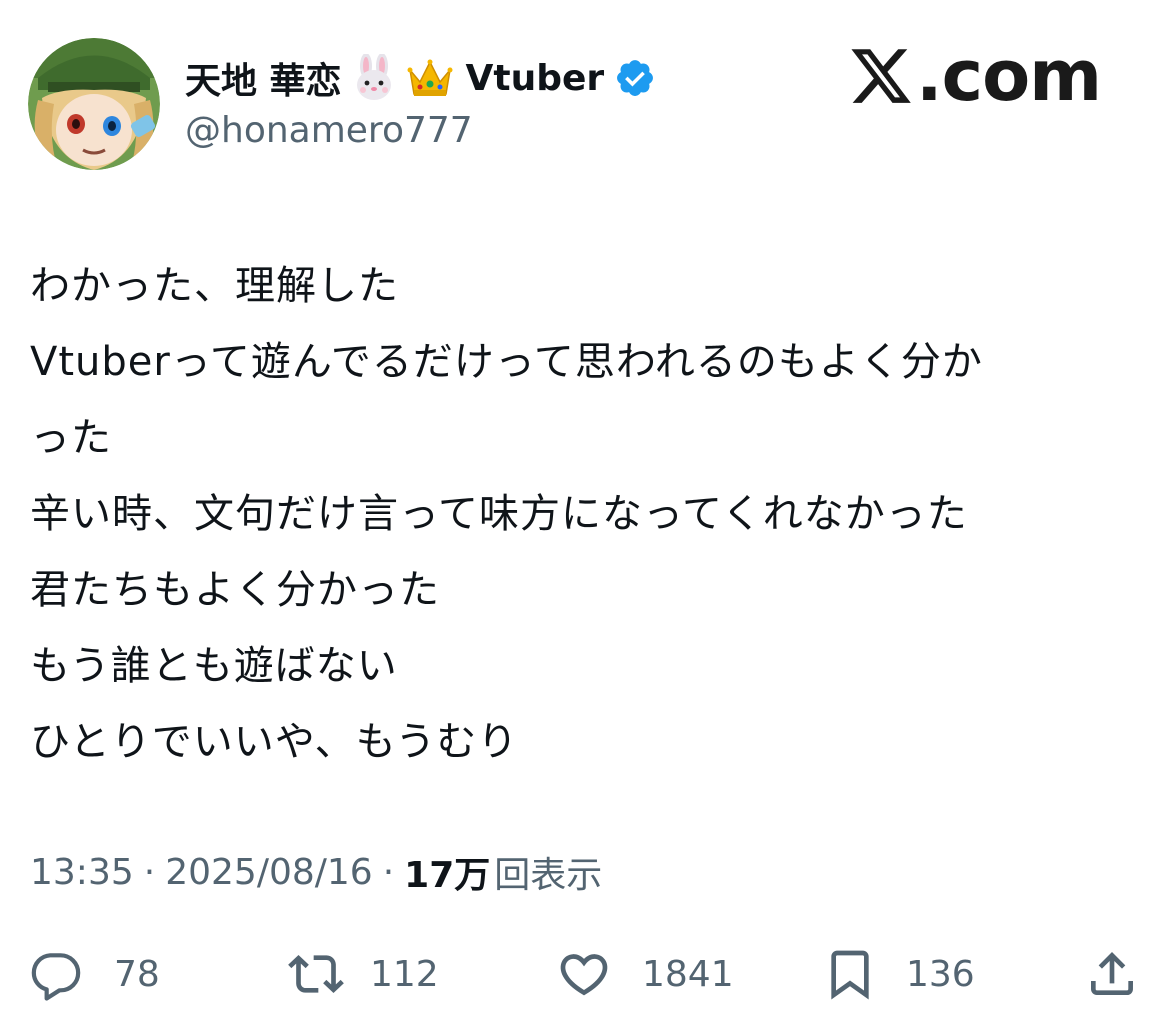  What do you see at coordinates (535, 78) in the screenshot?
I see `author-name-suffix: Vtuber` at bounding box center [535, 78].